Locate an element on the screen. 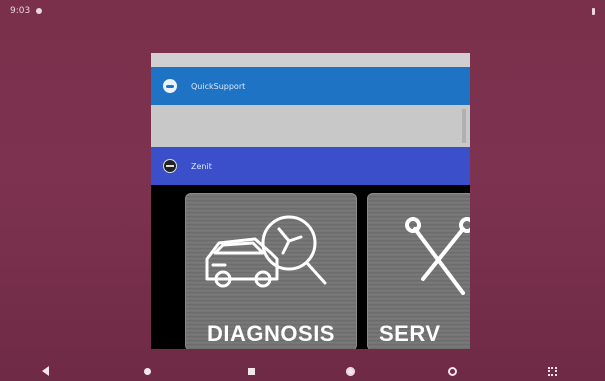  quicksupport-card-header: QuickSupport is located at coordinates (310, 86).